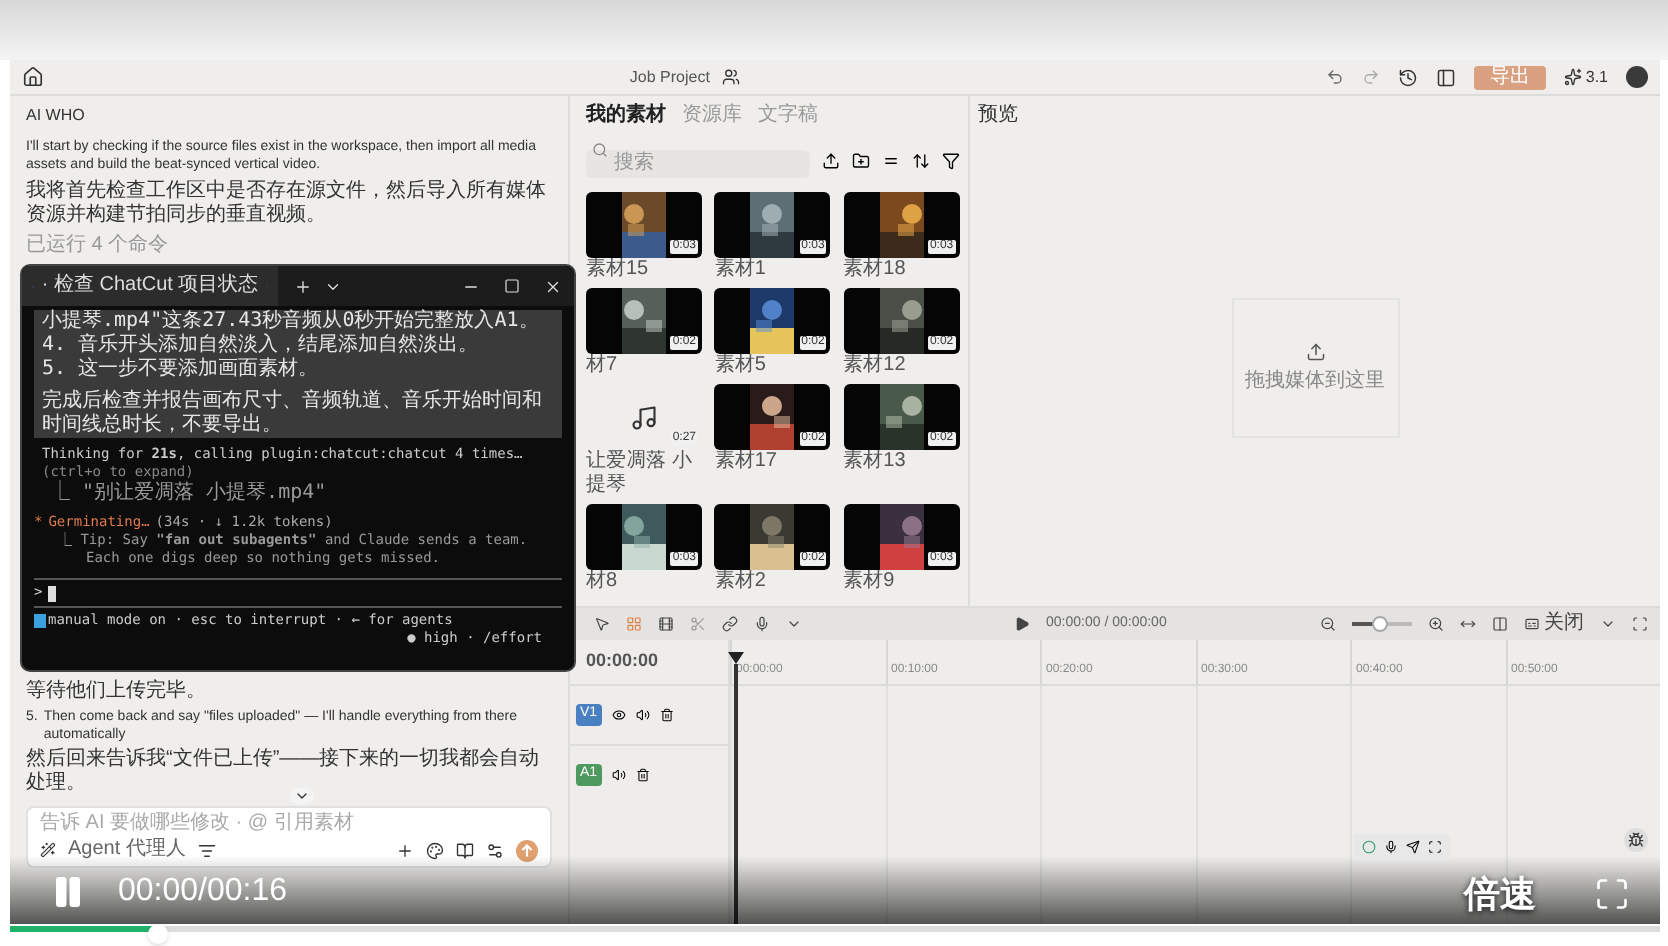 The width and height of the screenshot is (1668, 946). I want to click on pointer-icon, so click(602, 624).